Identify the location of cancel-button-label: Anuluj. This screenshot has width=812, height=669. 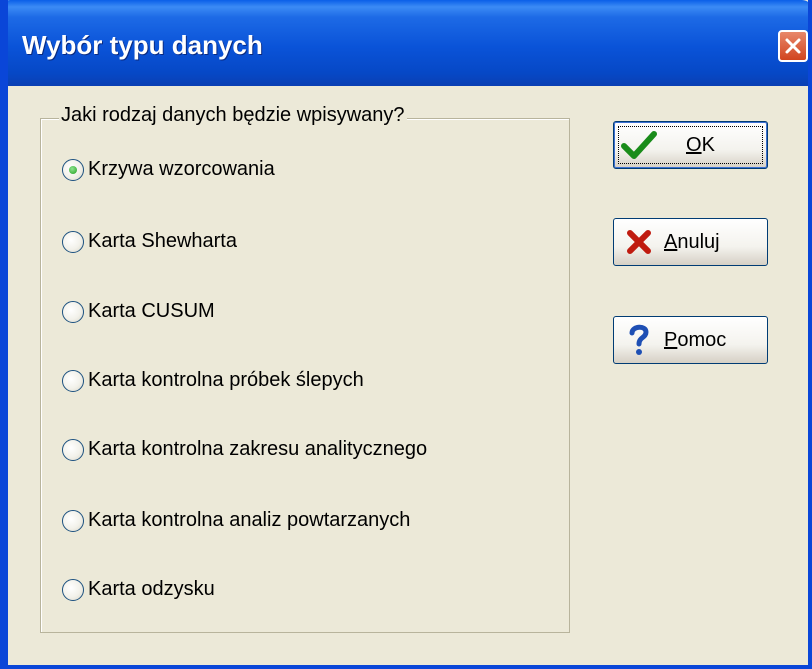
(692, 241).